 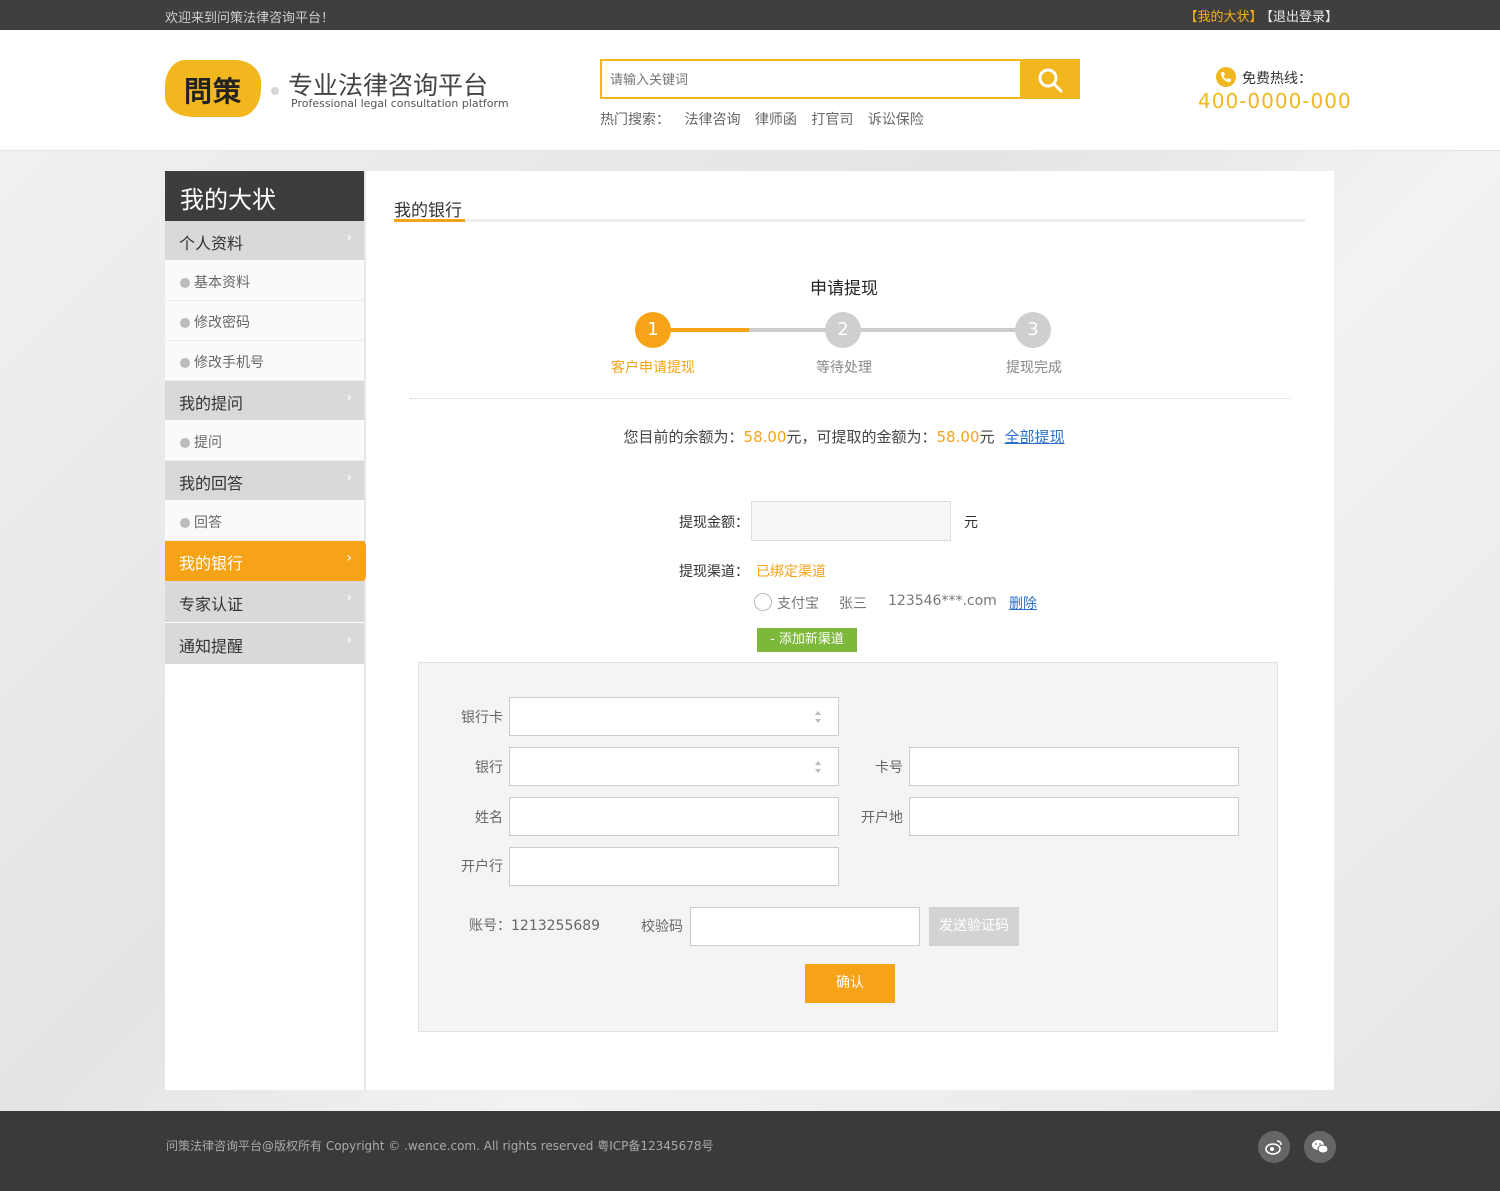 I want to click on amount-input, so click(x=851, y=521).